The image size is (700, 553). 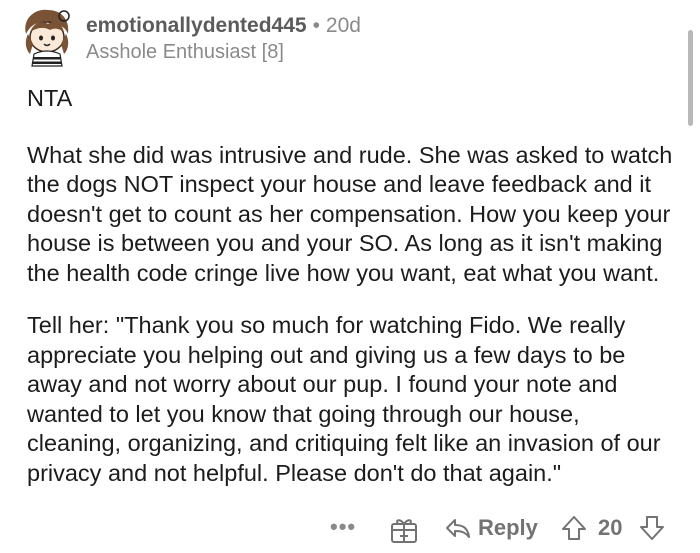 What do you see at coordinates (343, 527) in the screenshot?
I see `more-options-button: •••` at bounding box center [343, 527].